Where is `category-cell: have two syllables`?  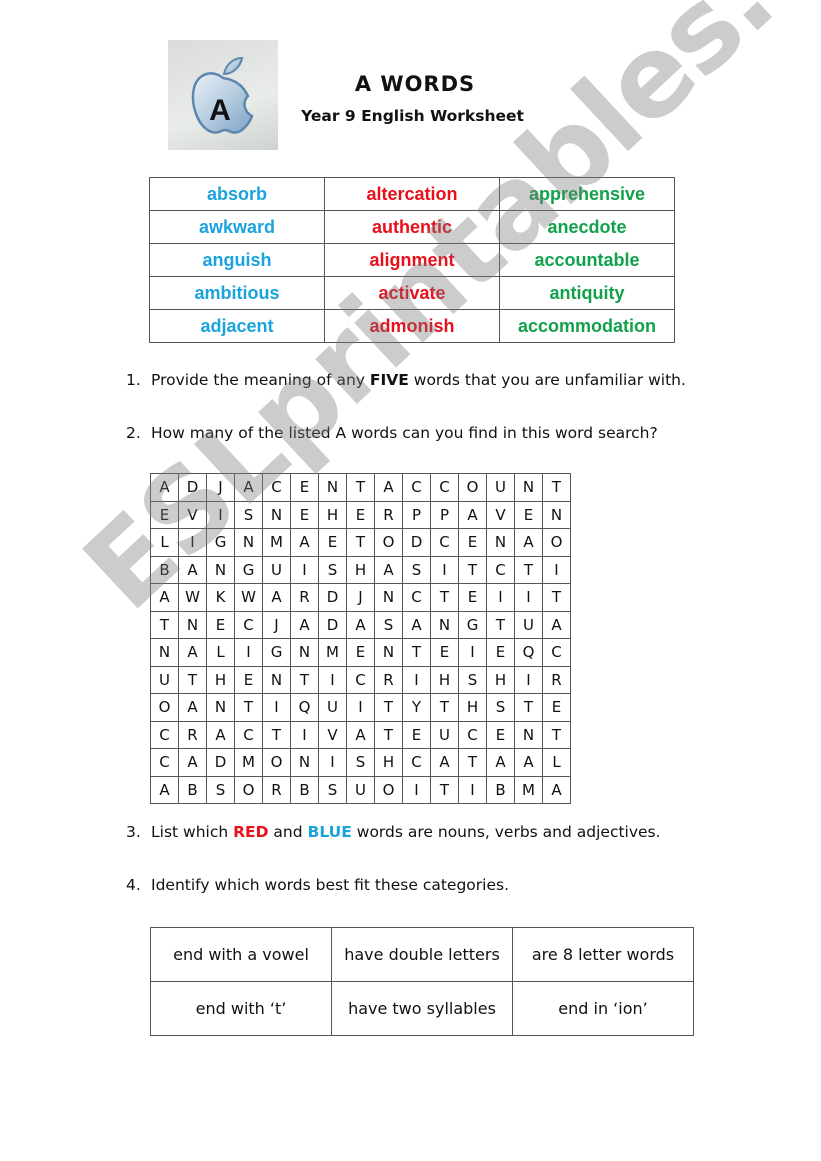
category-cell: have two syllables is located at coordinates (422, 1008).